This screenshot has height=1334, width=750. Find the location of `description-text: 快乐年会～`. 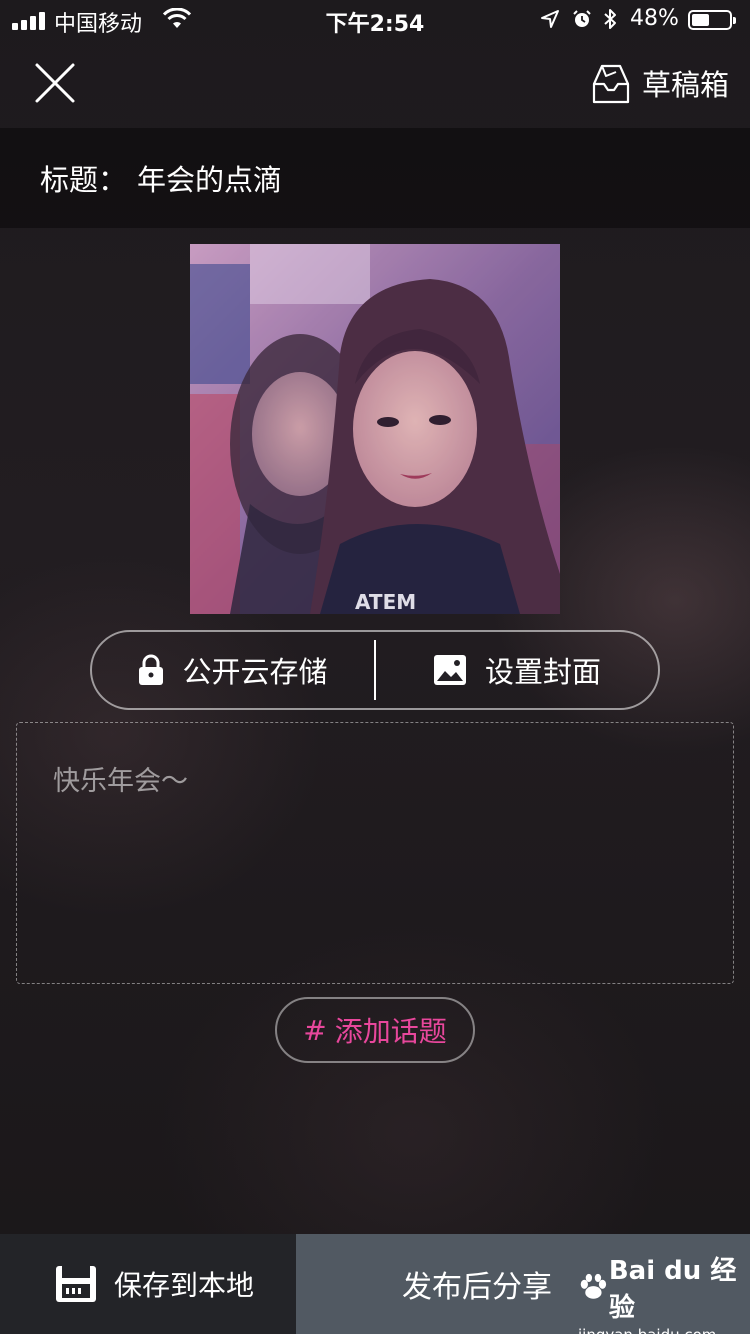

description-text: 快乐年会～ is located at coordinates (120, 781).